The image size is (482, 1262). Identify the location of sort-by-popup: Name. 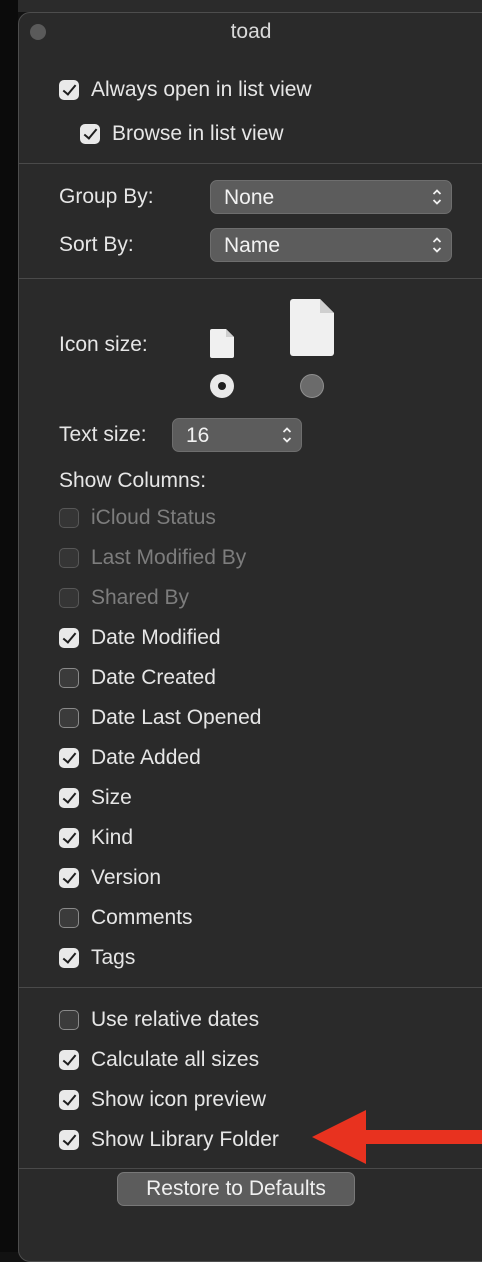
(331, 245).